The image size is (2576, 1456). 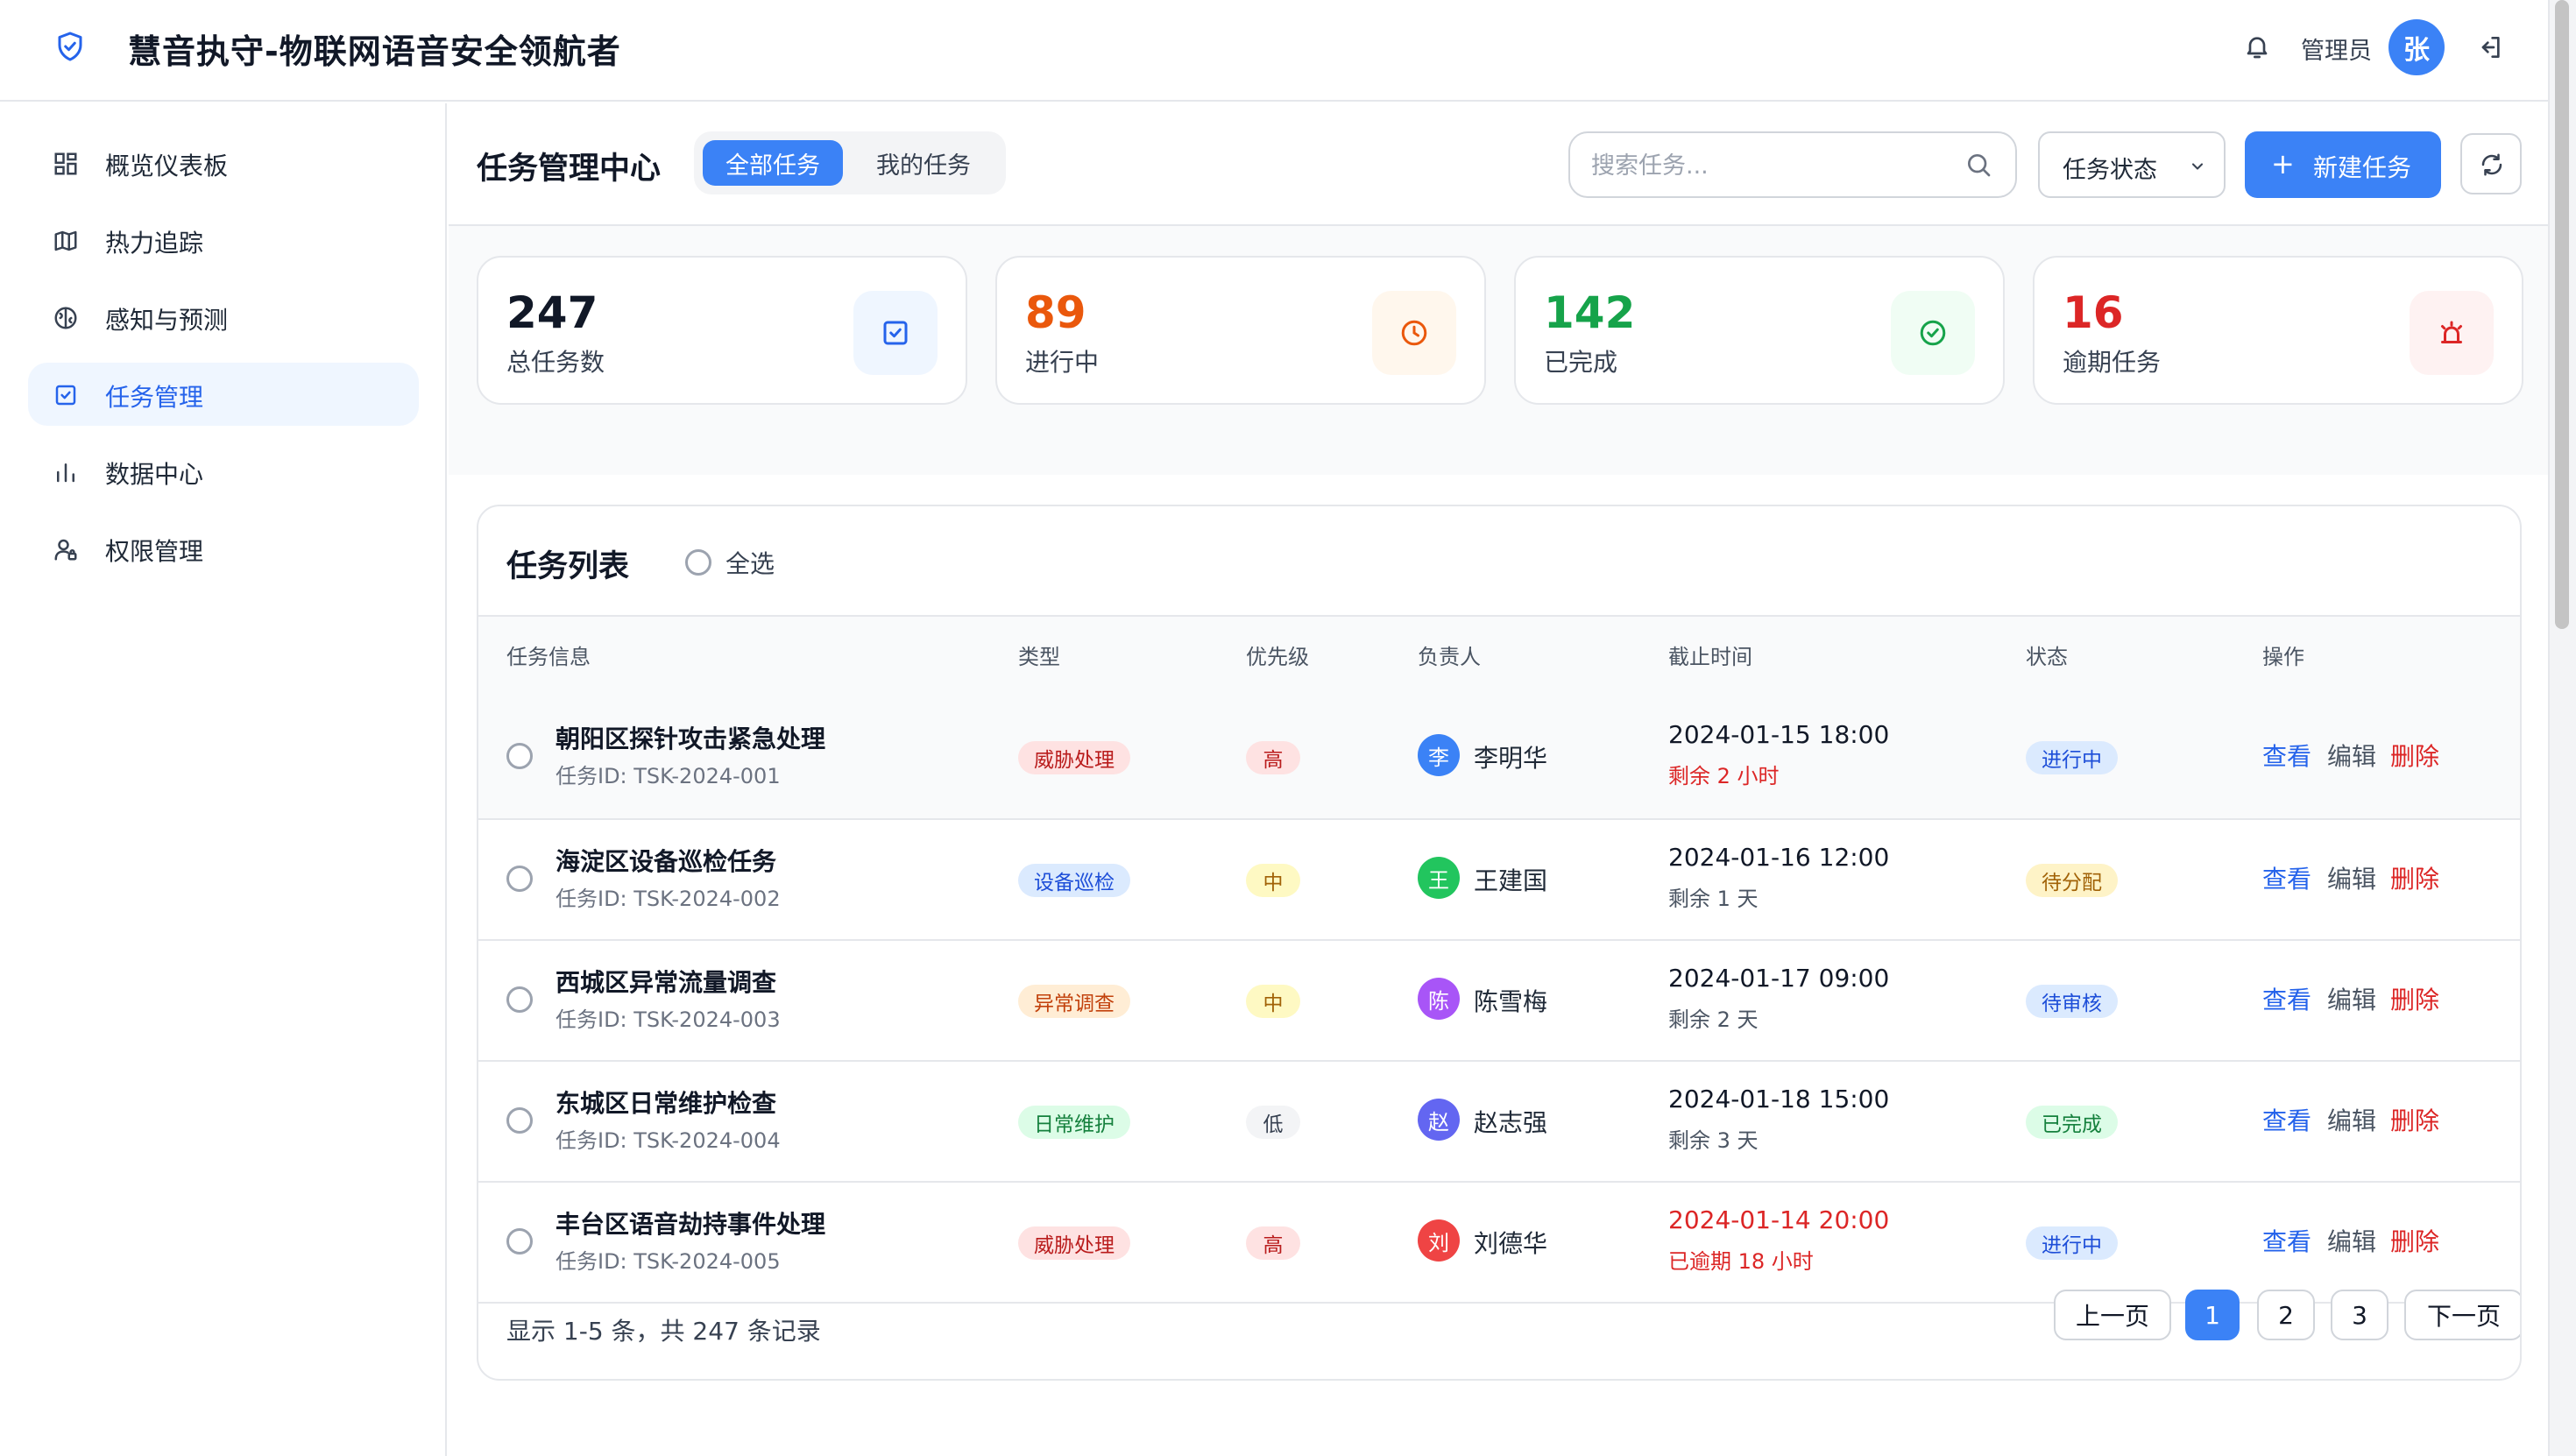 What do you see at coordinates (2462, 1315) in the screenshot?
I see `next-page-button: 下一页` at bounding box center [2462, 1315].